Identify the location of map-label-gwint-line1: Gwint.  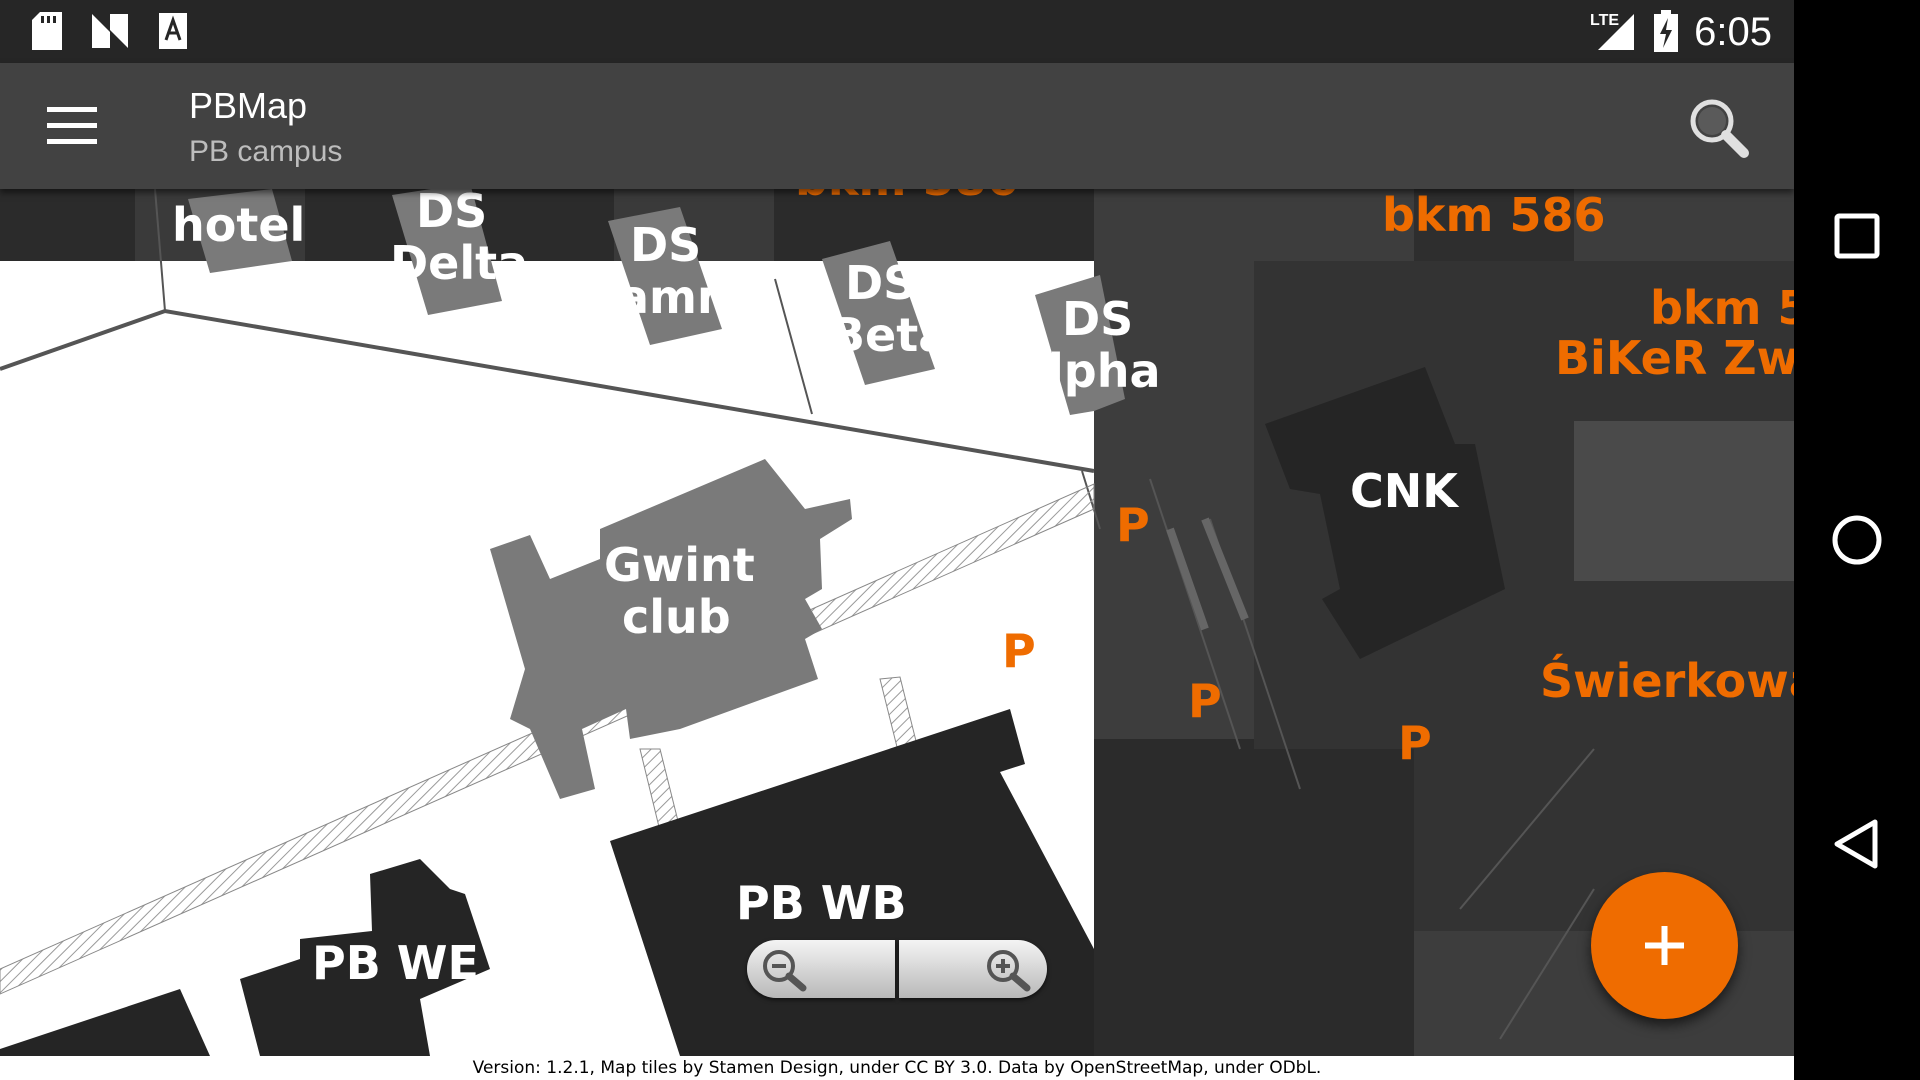
(679, 565).